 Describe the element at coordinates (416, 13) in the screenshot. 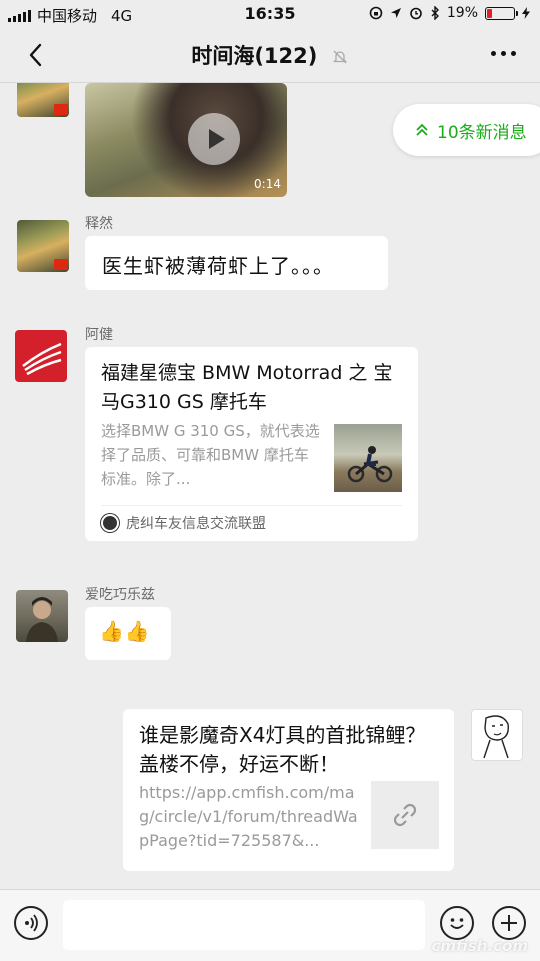

I see `alarm-icon` at that location.